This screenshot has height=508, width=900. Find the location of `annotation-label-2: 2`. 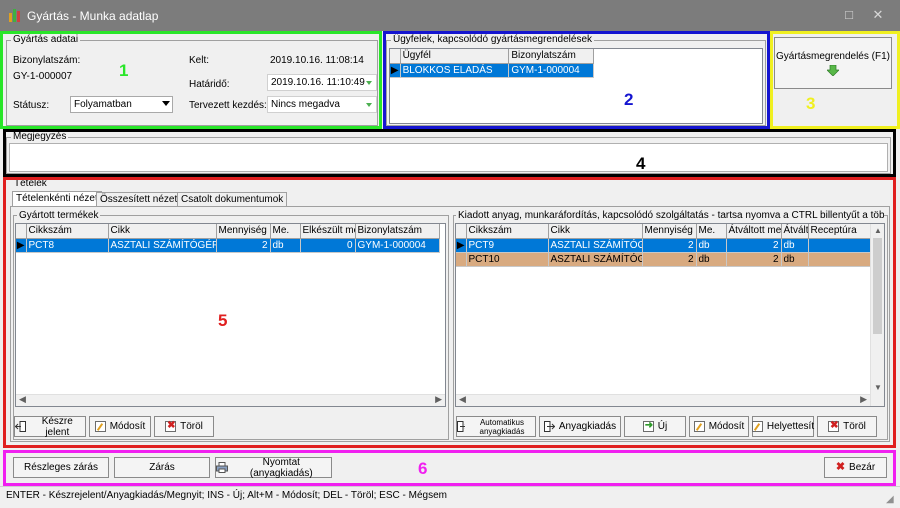

annotation-label-2: 2 is located at coordinates (629, 99).